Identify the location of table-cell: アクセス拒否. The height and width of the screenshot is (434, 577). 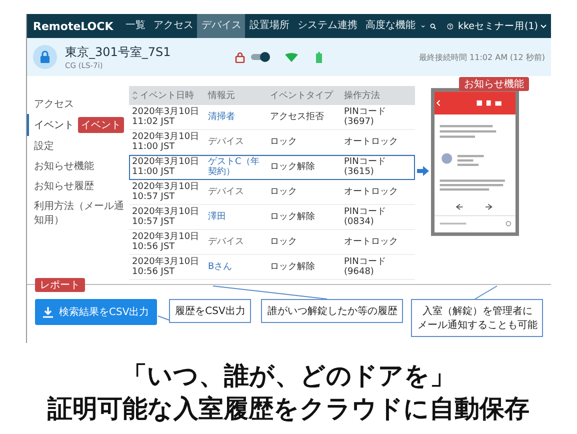
(304, 117).